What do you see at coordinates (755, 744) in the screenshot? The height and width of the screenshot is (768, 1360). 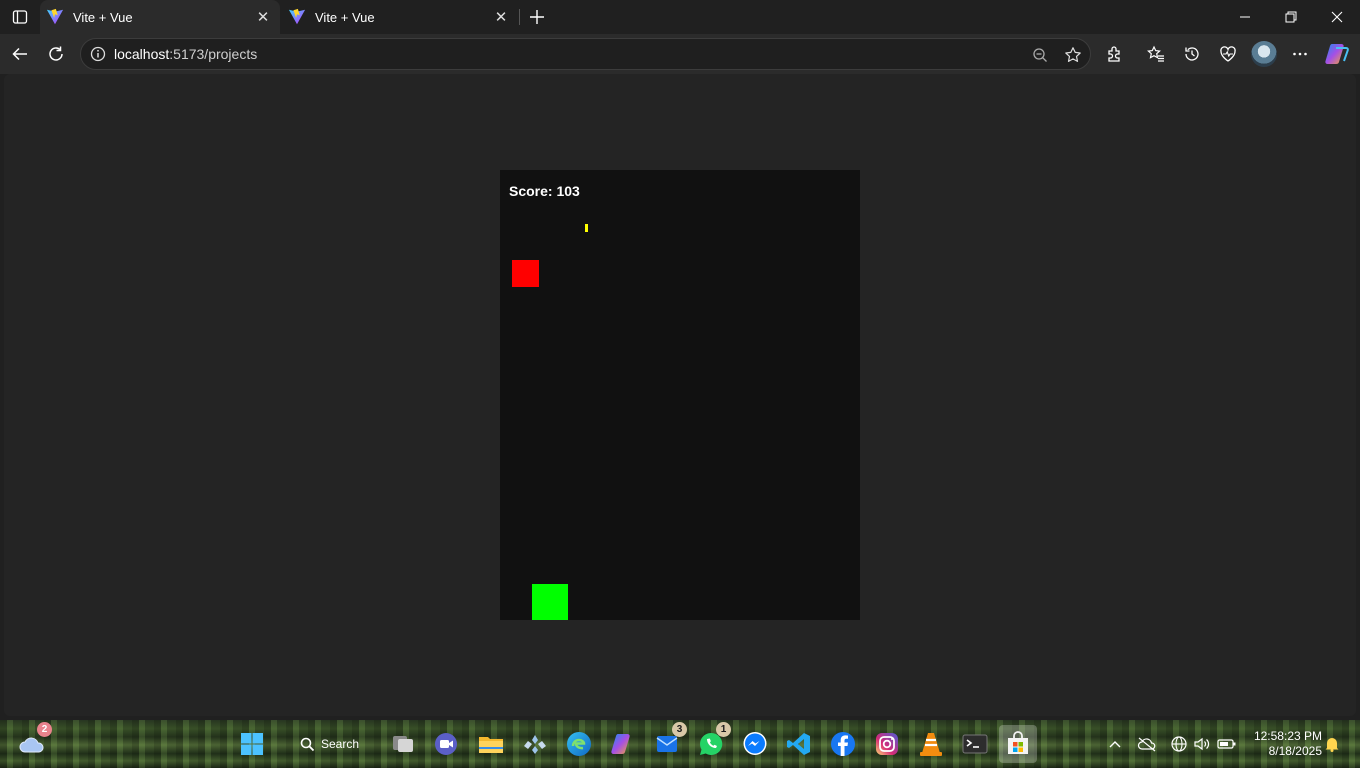 I see `messenger-icon` at bounding box center [755, 744].